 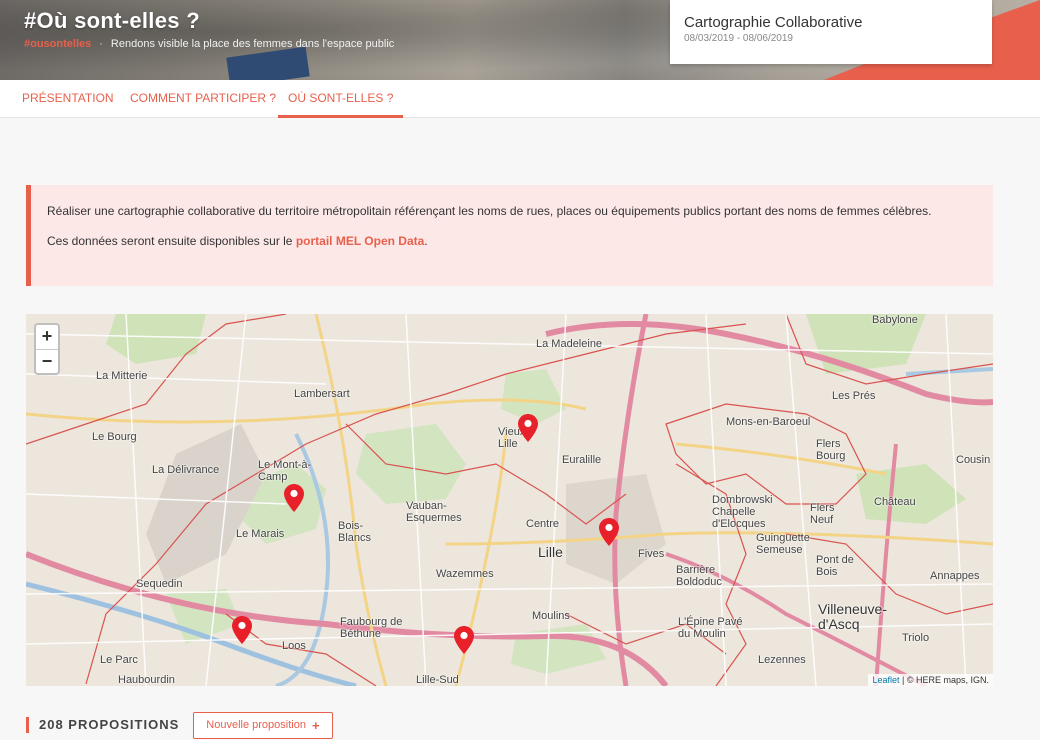 I want to click on place-label: La Madeleine, so click(x=569, y=344).